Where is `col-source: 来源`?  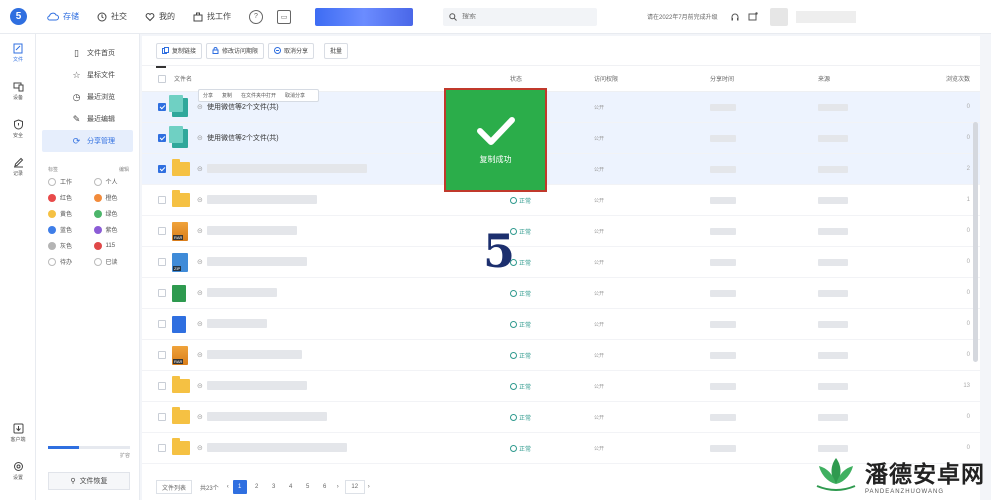 col-source: 来源 is located at coordinates (824, 78).